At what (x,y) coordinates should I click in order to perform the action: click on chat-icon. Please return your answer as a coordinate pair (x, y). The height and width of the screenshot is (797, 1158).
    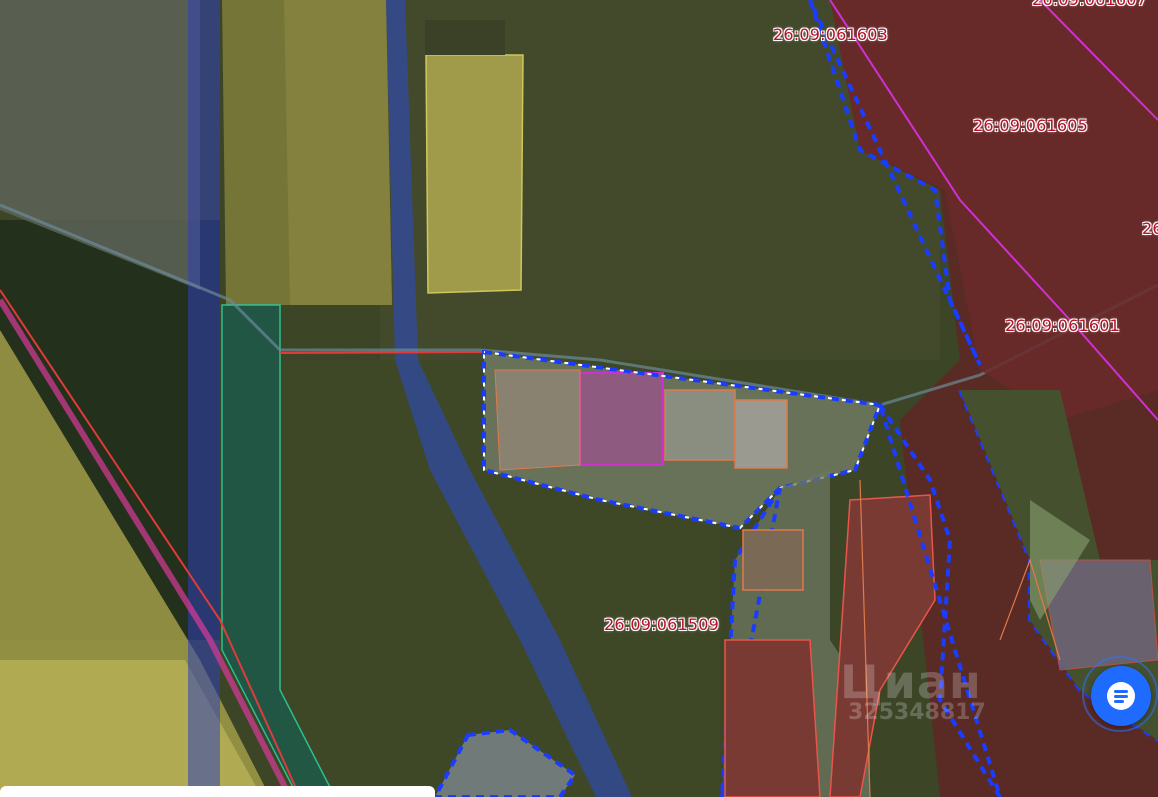
    Looking at the image, I should click on (1121, 696).